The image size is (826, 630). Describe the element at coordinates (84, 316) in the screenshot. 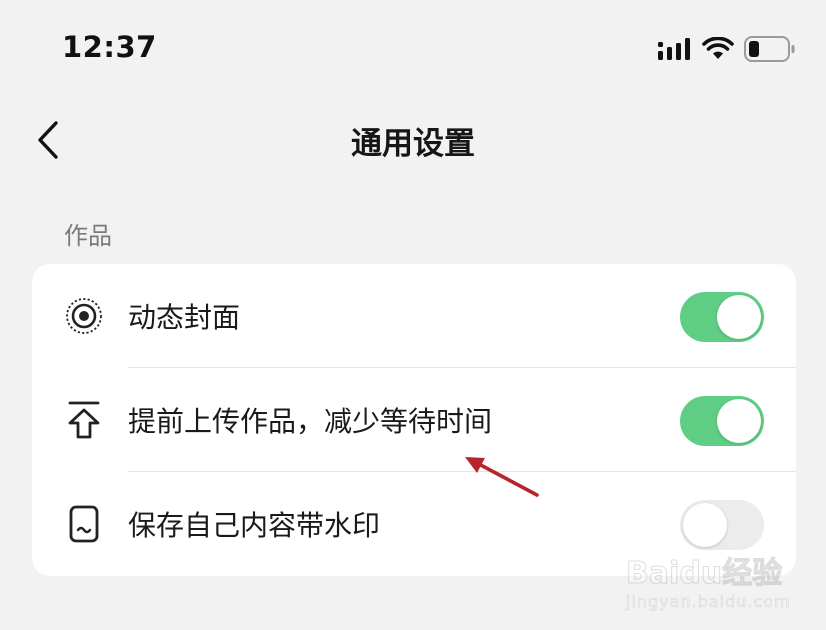

I see `live-cover-icon` at that location.